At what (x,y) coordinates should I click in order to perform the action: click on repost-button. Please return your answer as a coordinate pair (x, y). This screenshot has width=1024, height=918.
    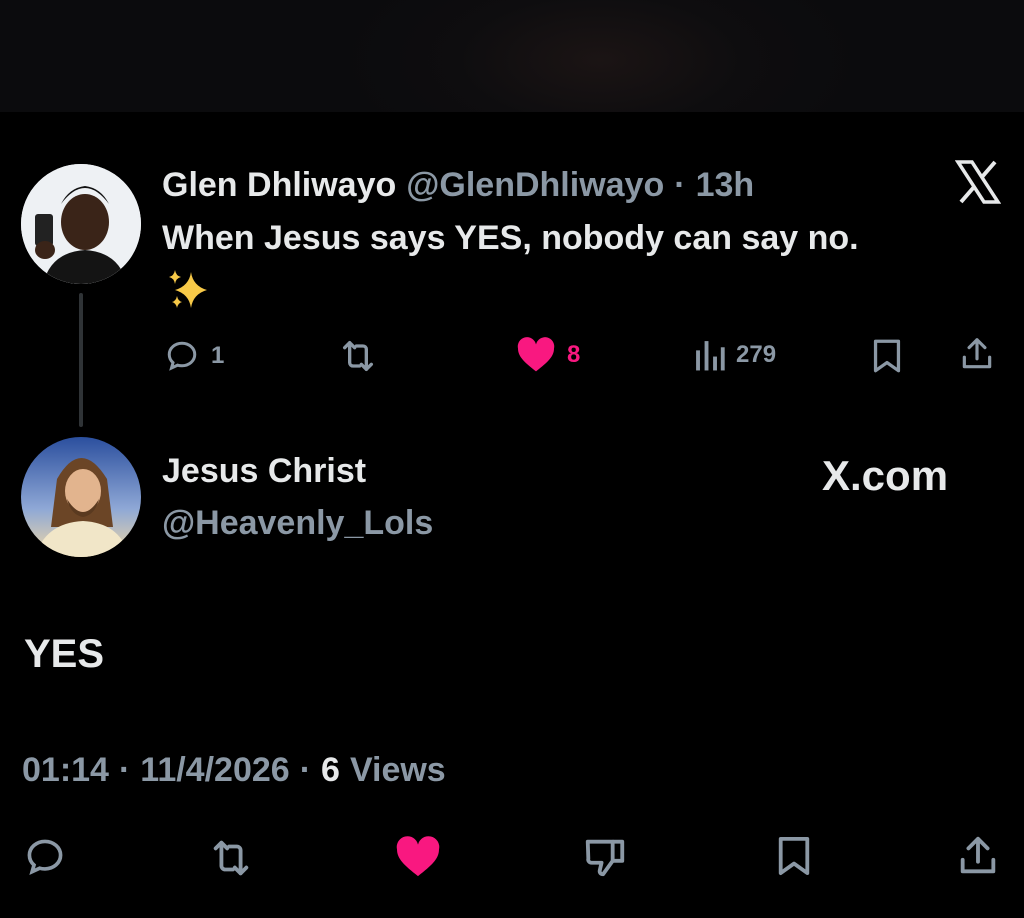
    Looking at the image, I should click on (231, 860).